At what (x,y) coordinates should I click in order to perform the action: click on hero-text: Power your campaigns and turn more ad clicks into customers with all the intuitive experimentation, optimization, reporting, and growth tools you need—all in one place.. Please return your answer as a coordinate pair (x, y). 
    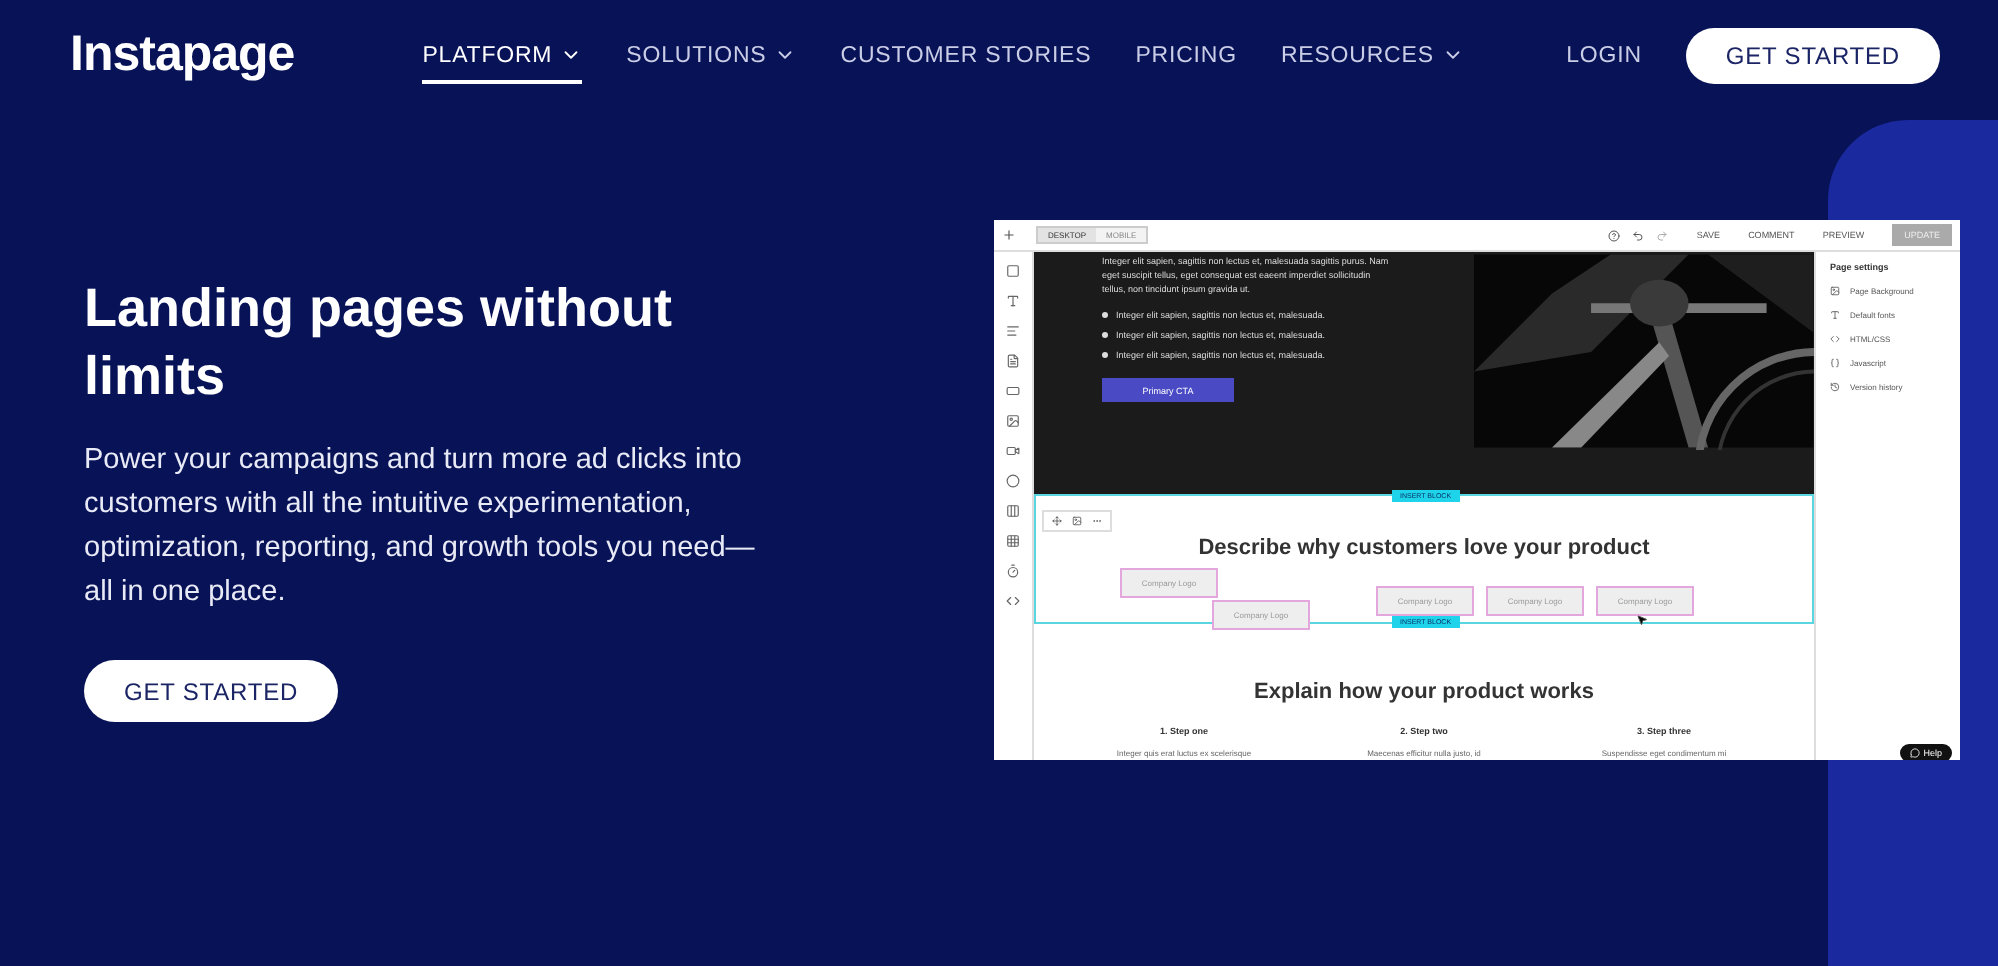
    Looking at the image, I should click on (420, 527).